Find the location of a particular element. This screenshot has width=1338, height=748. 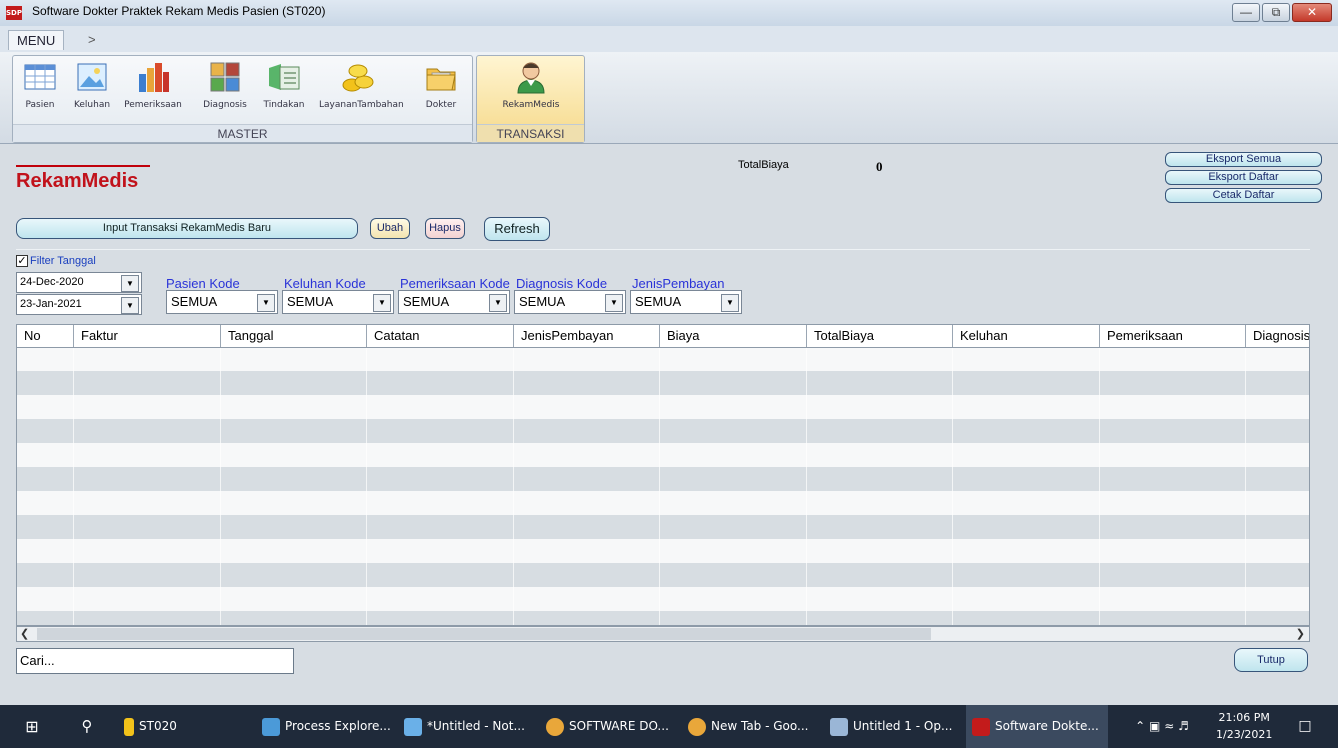

keluhan-kode-label: Keluhan Kode is located at coordinates (325, 283).